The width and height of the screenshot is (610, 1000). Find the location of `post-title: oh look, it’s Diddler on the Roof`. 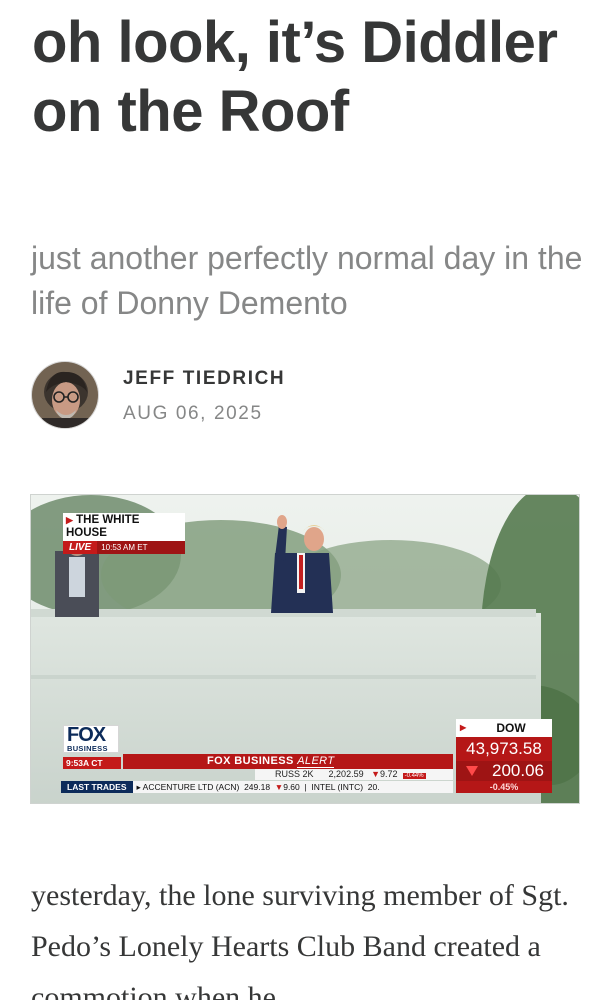

post-title: oh look, it’s Diddler on the Roof is located at coordinates (295, 77).